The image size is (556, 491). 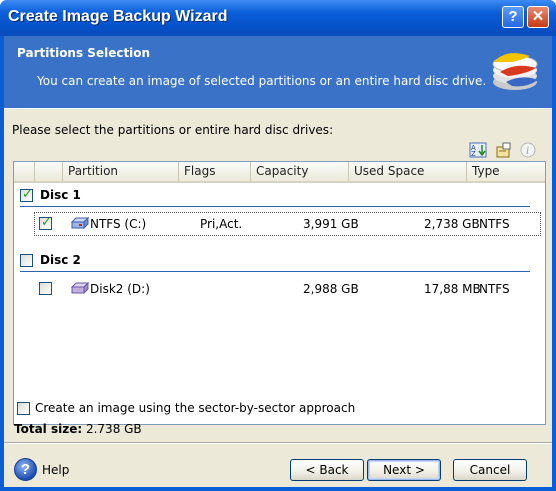 I want to click on total-size: Total size: 2.738 GB, so click(x=78, y=429).